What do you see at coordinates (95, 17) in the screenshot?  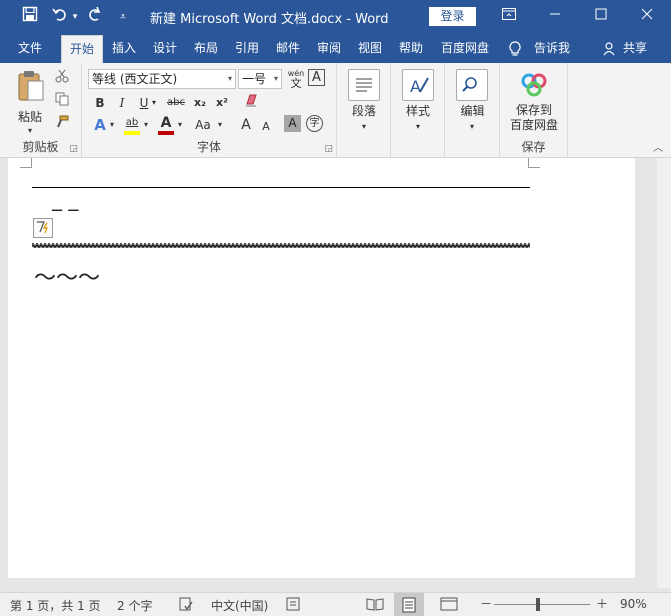 I see `redo-icon` at bounding box center [95, 17].